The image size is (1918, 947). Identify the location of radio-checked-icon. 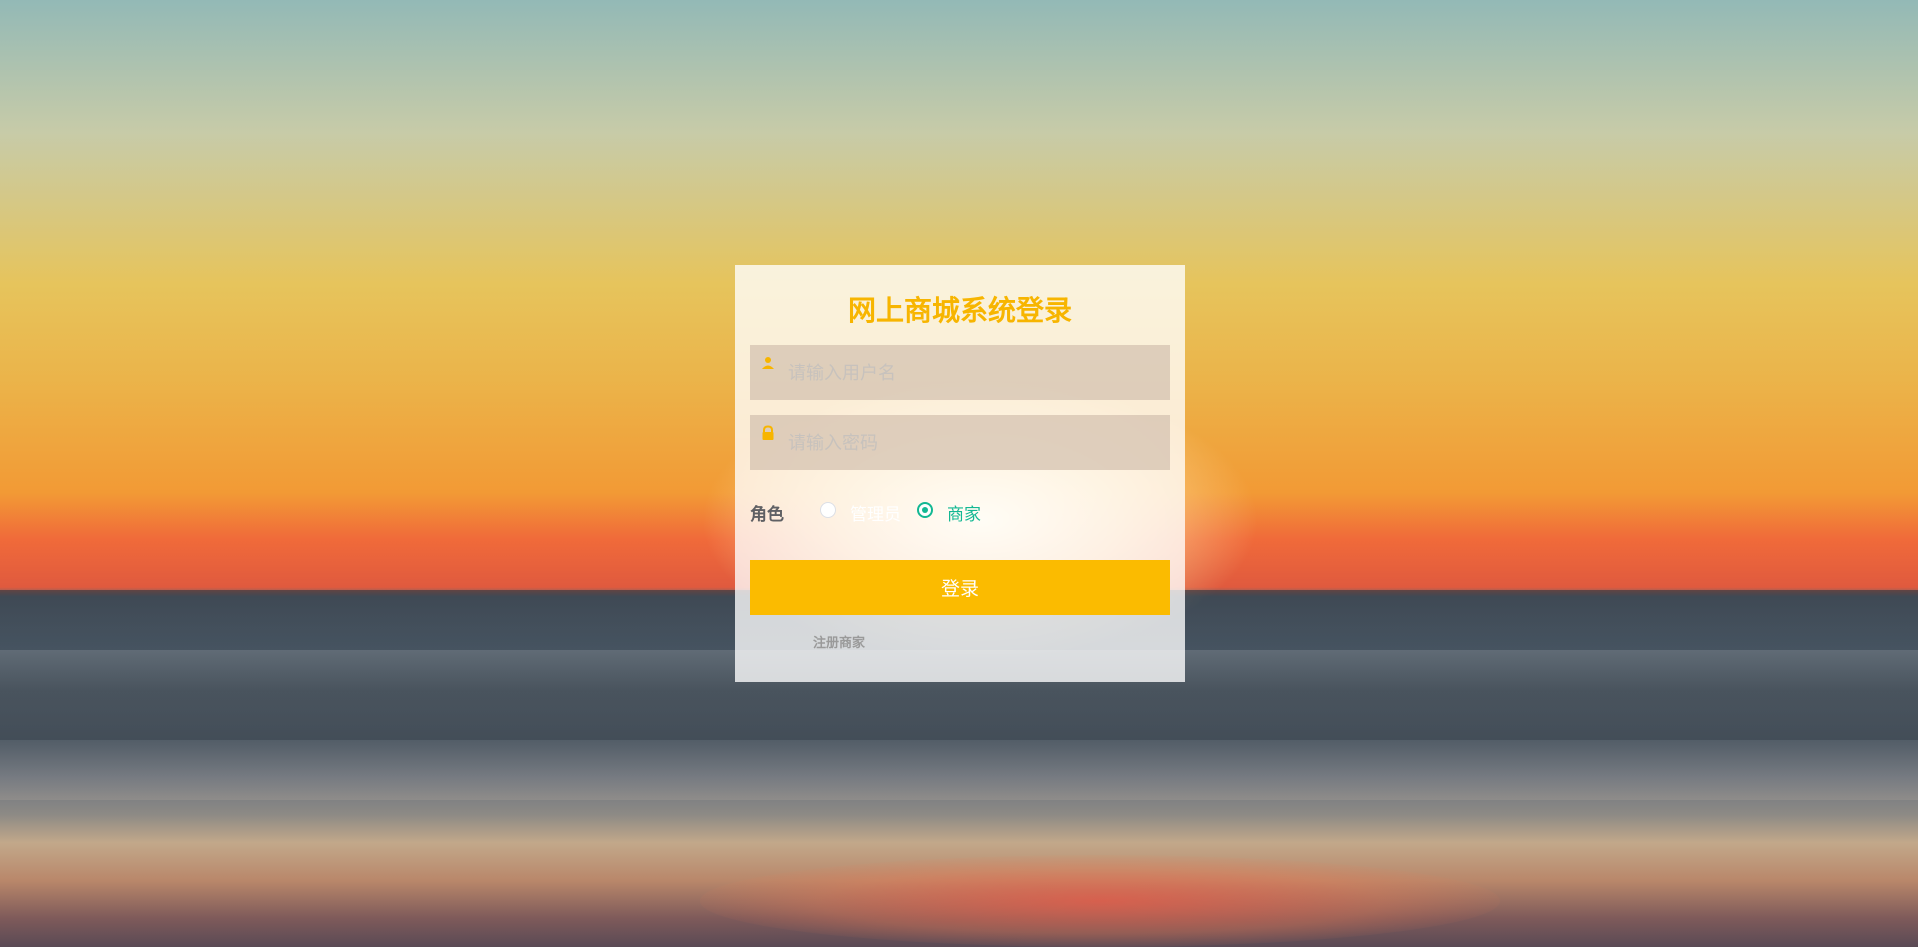
(925, 510).